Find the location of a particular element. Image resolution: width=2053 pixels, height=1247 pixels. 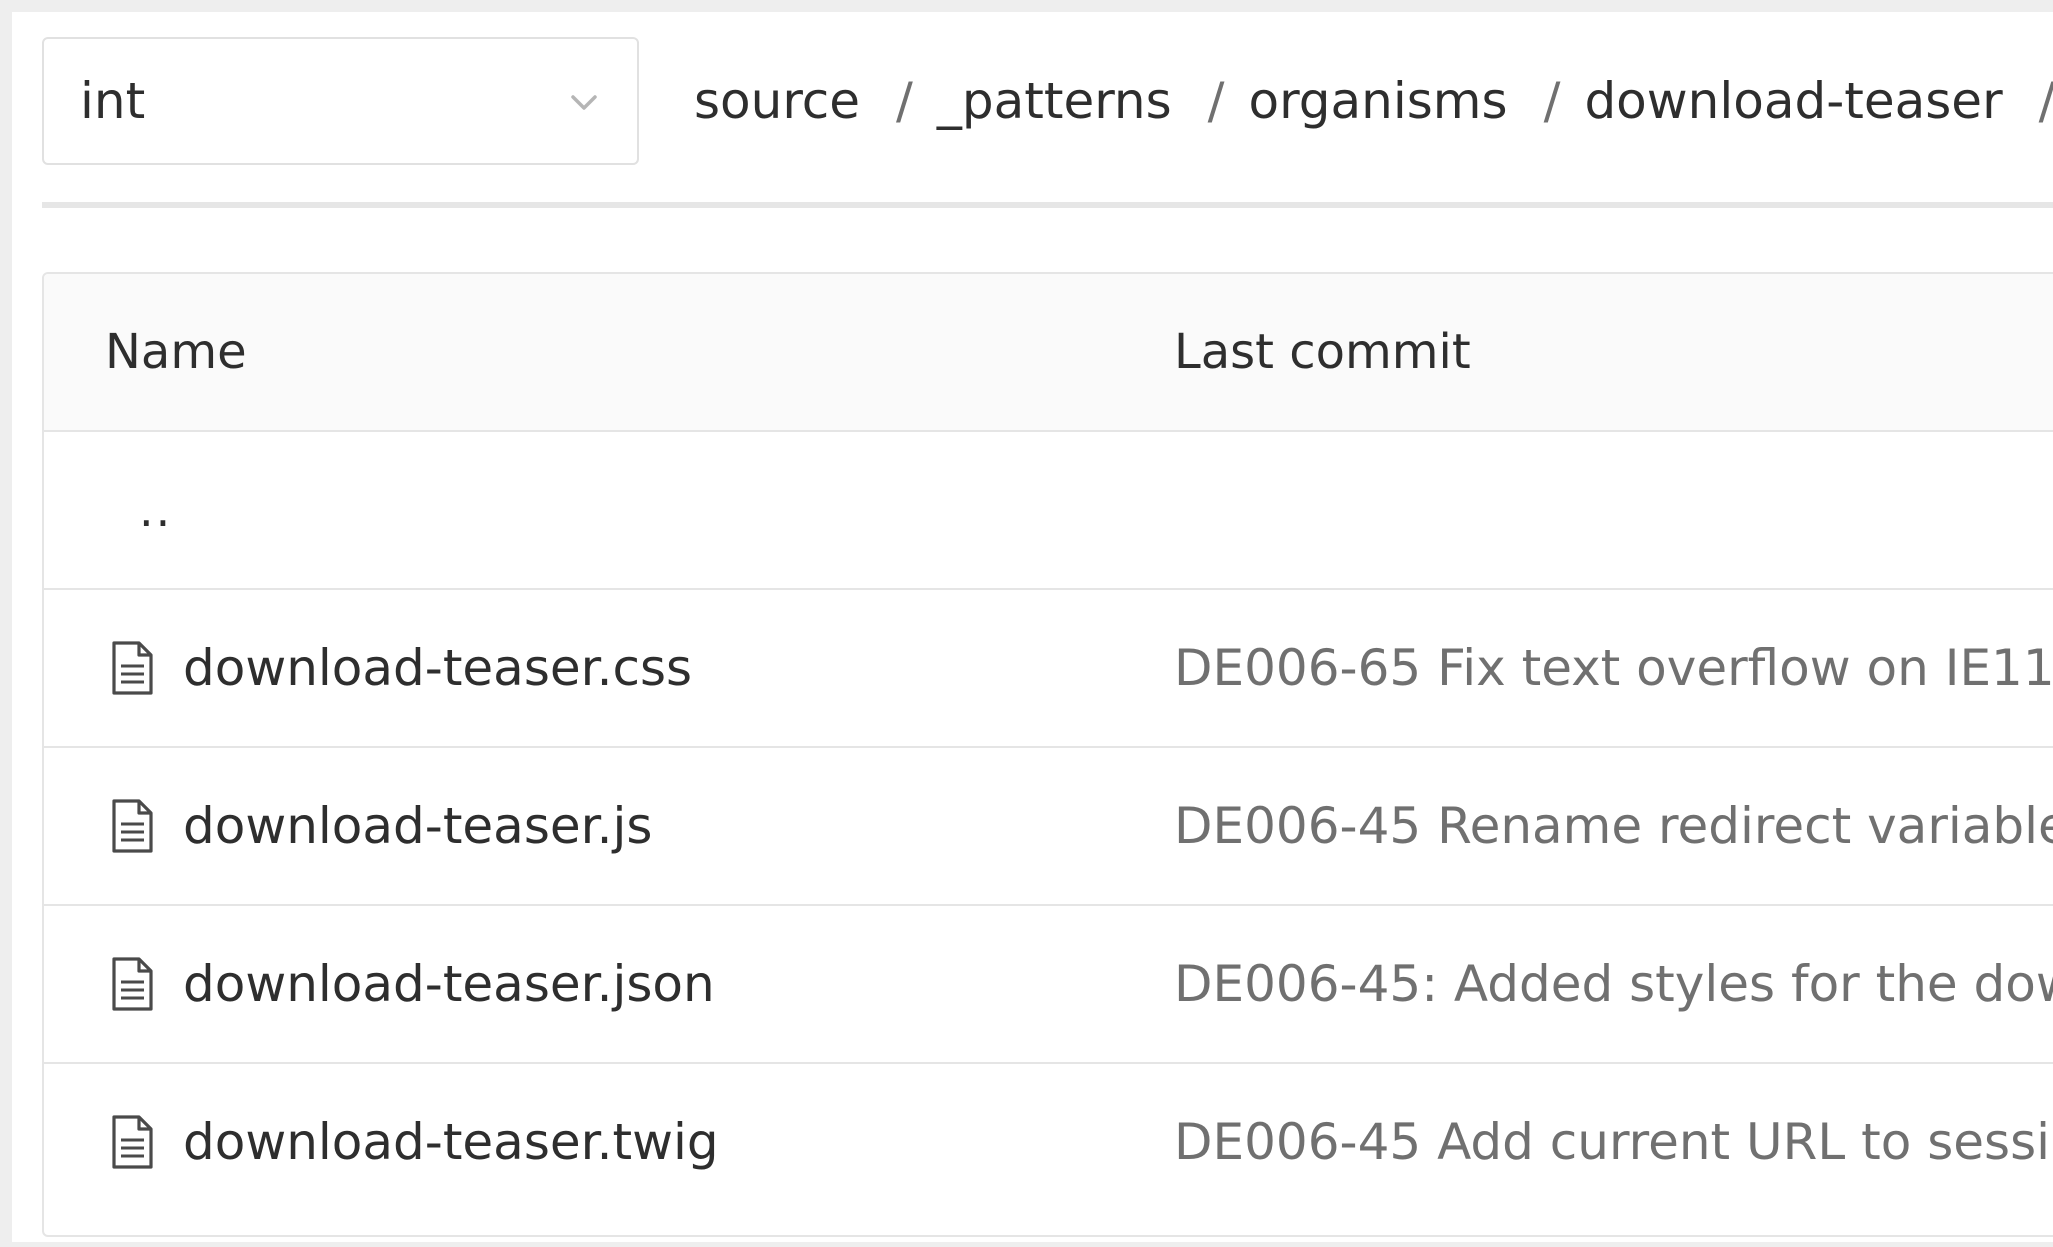

file-name-cell: download-teaser.js is located at coordinates (378, 826).